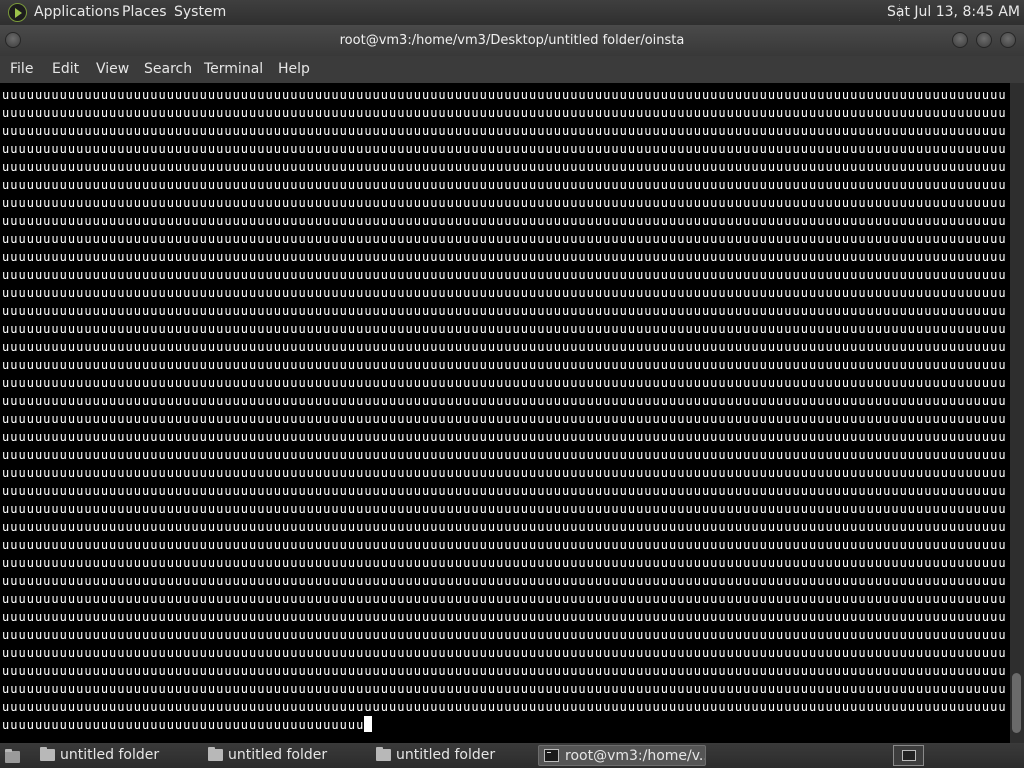 The image size is (1024, 768). What do you see at coordinates (512, 69) in the screenshot?
I see `terminal-menubar: File Edit View Search Terminal Help` at bounding box center [512, 69].